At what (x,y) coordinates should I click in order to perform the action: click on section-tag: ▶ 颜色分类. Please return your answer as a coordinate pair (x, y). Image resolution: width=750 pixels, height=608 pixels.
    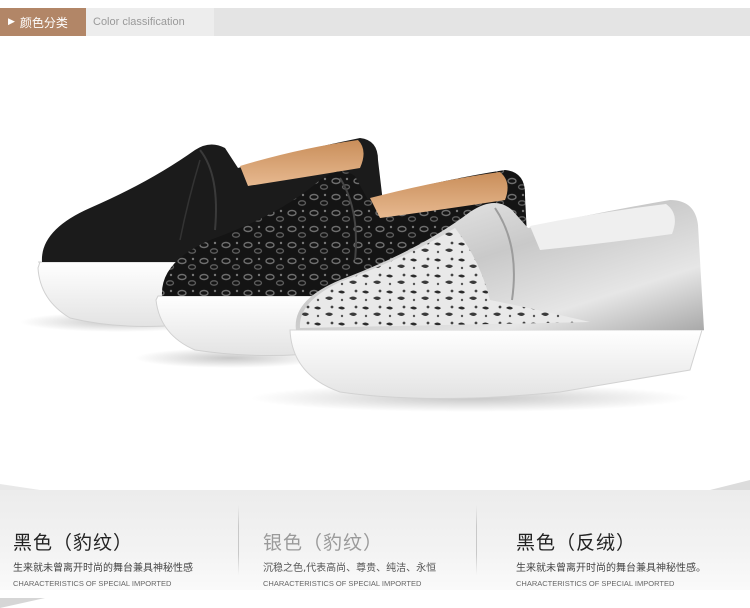
    Looking at the image, I should click on (43, 22).